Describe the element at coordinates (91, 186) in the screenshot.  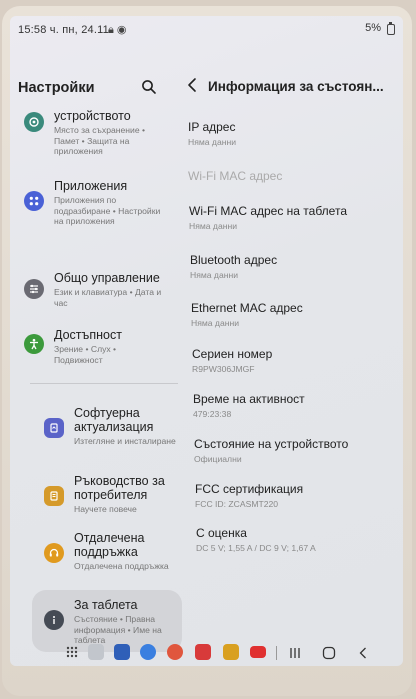
I see `menu-item-title: Приложения` at that location.